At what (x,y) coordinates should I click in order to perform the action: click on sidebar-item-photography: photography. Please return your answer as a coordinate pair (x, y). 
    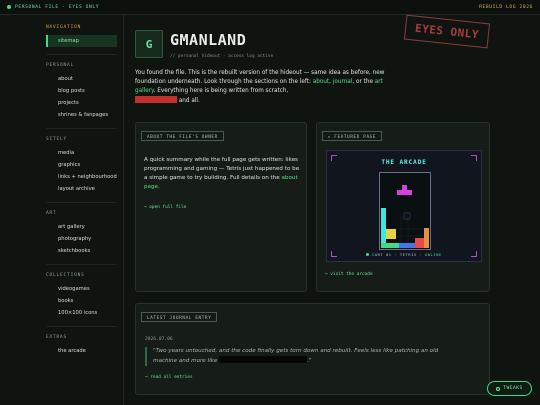
    Looking at the image, I should click on (84, 239).